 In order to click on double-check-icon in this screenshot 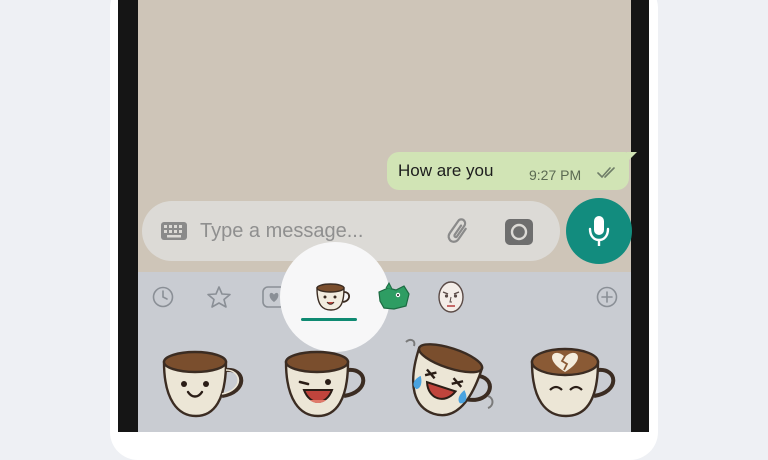, I will do `click(606, 173)`.